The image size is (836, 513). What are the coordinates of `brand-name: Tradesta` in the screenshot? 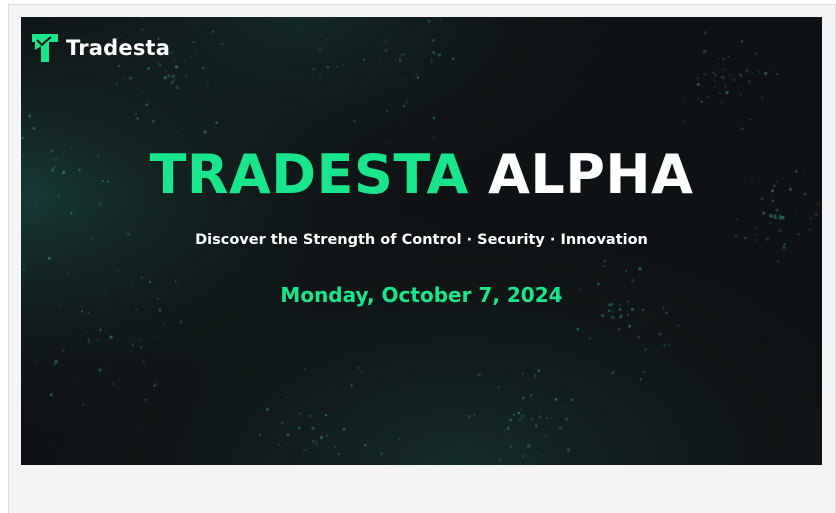 It's located at (118, 48).